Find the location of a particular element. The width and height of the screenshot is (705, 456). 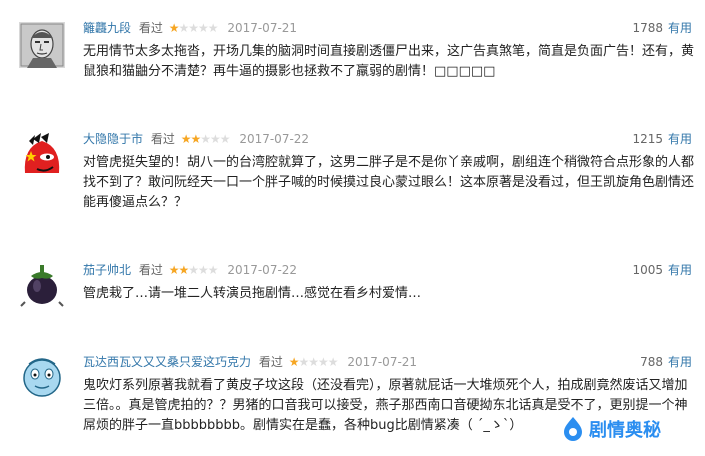

avatar-eggplant-icon is located at coordinates (42, 285).